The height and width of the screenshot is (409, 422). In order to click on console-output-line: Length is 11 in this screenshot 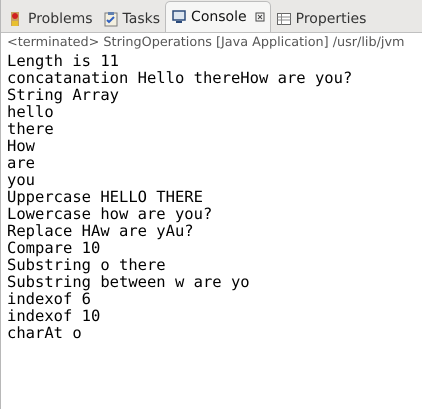, I will do `click(63, 61)`.